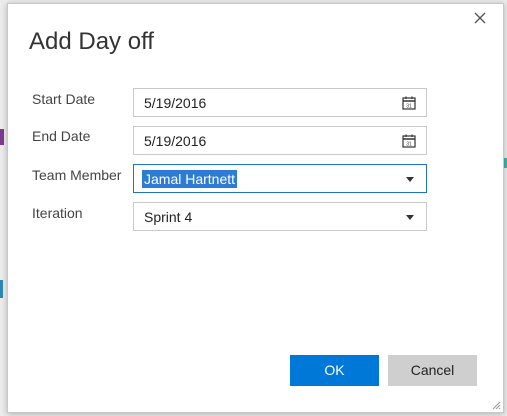 This screenshot has height=416, width=507. Describe the element at coordinates (280, 140) in the screenshot. I see `end-date-field: 5/19/2016 31` at that location.